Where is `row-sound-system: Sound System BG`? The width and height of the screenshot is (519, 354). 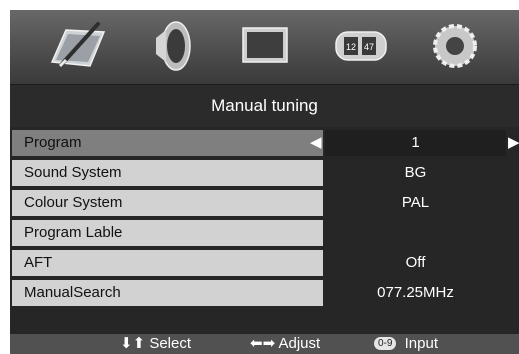
row-sound-system: Sound System BG is located at coordinates (265, 173).